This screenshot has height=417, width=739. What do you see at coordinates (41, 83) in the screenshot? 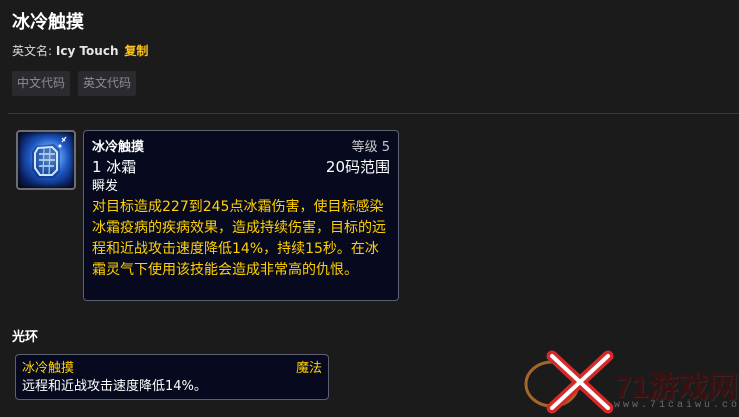
I see `chinese-code-button: 中文代码` at bounding box center [41, 83].